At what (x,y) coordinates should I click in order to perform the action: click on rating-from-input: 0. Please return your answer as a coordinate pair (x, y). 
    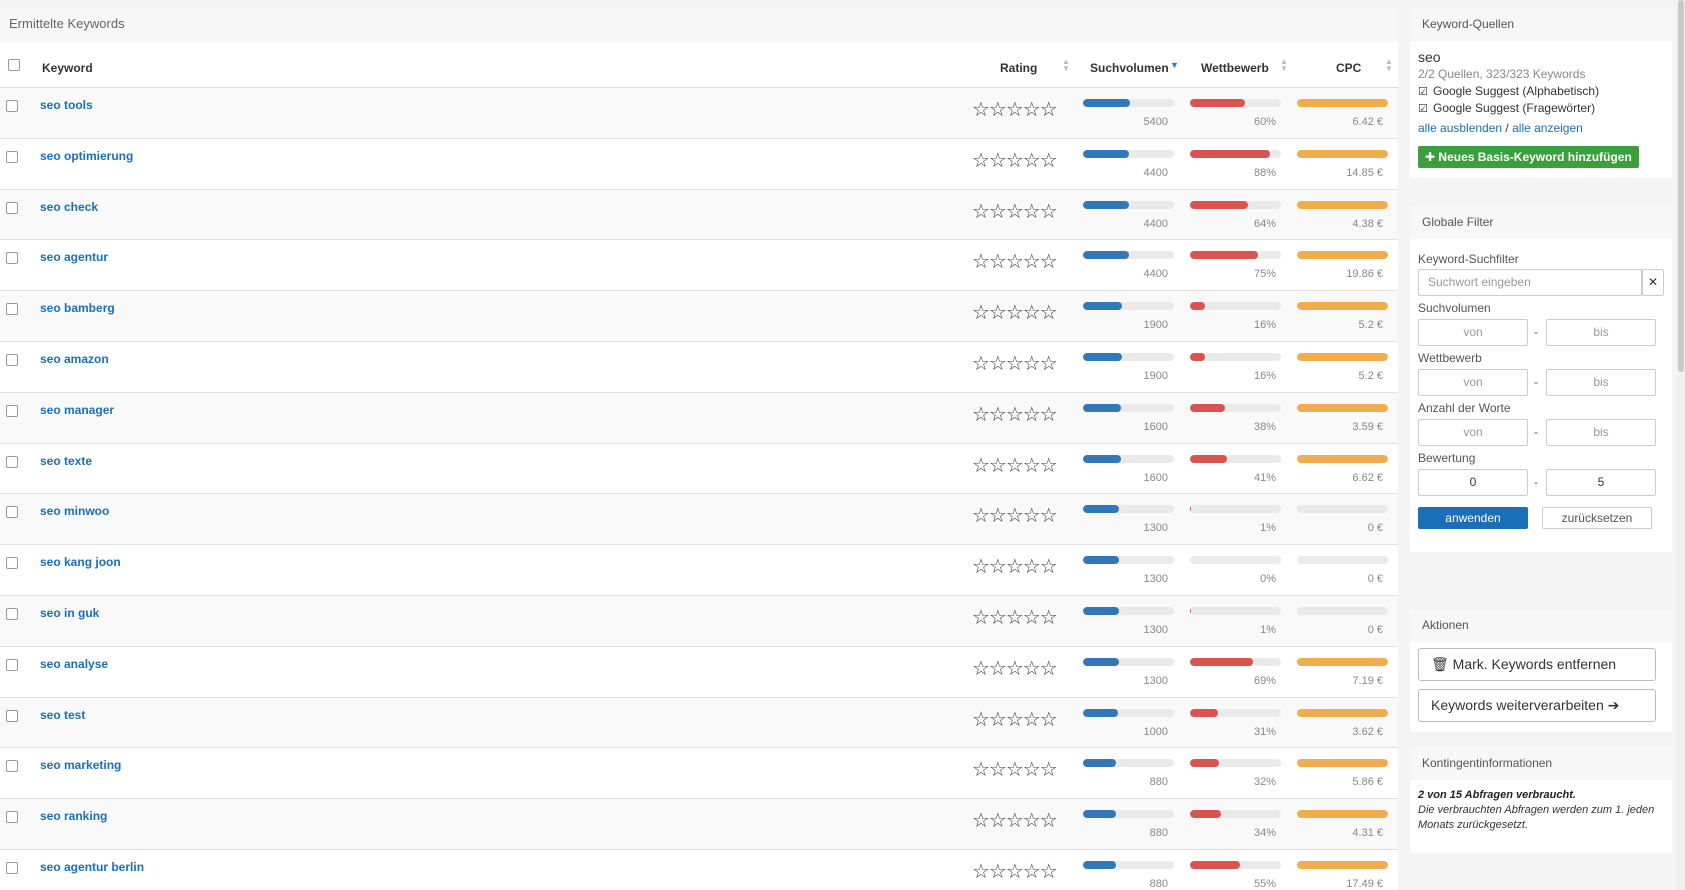
    Looking at the image, I should click on (1473, 482).